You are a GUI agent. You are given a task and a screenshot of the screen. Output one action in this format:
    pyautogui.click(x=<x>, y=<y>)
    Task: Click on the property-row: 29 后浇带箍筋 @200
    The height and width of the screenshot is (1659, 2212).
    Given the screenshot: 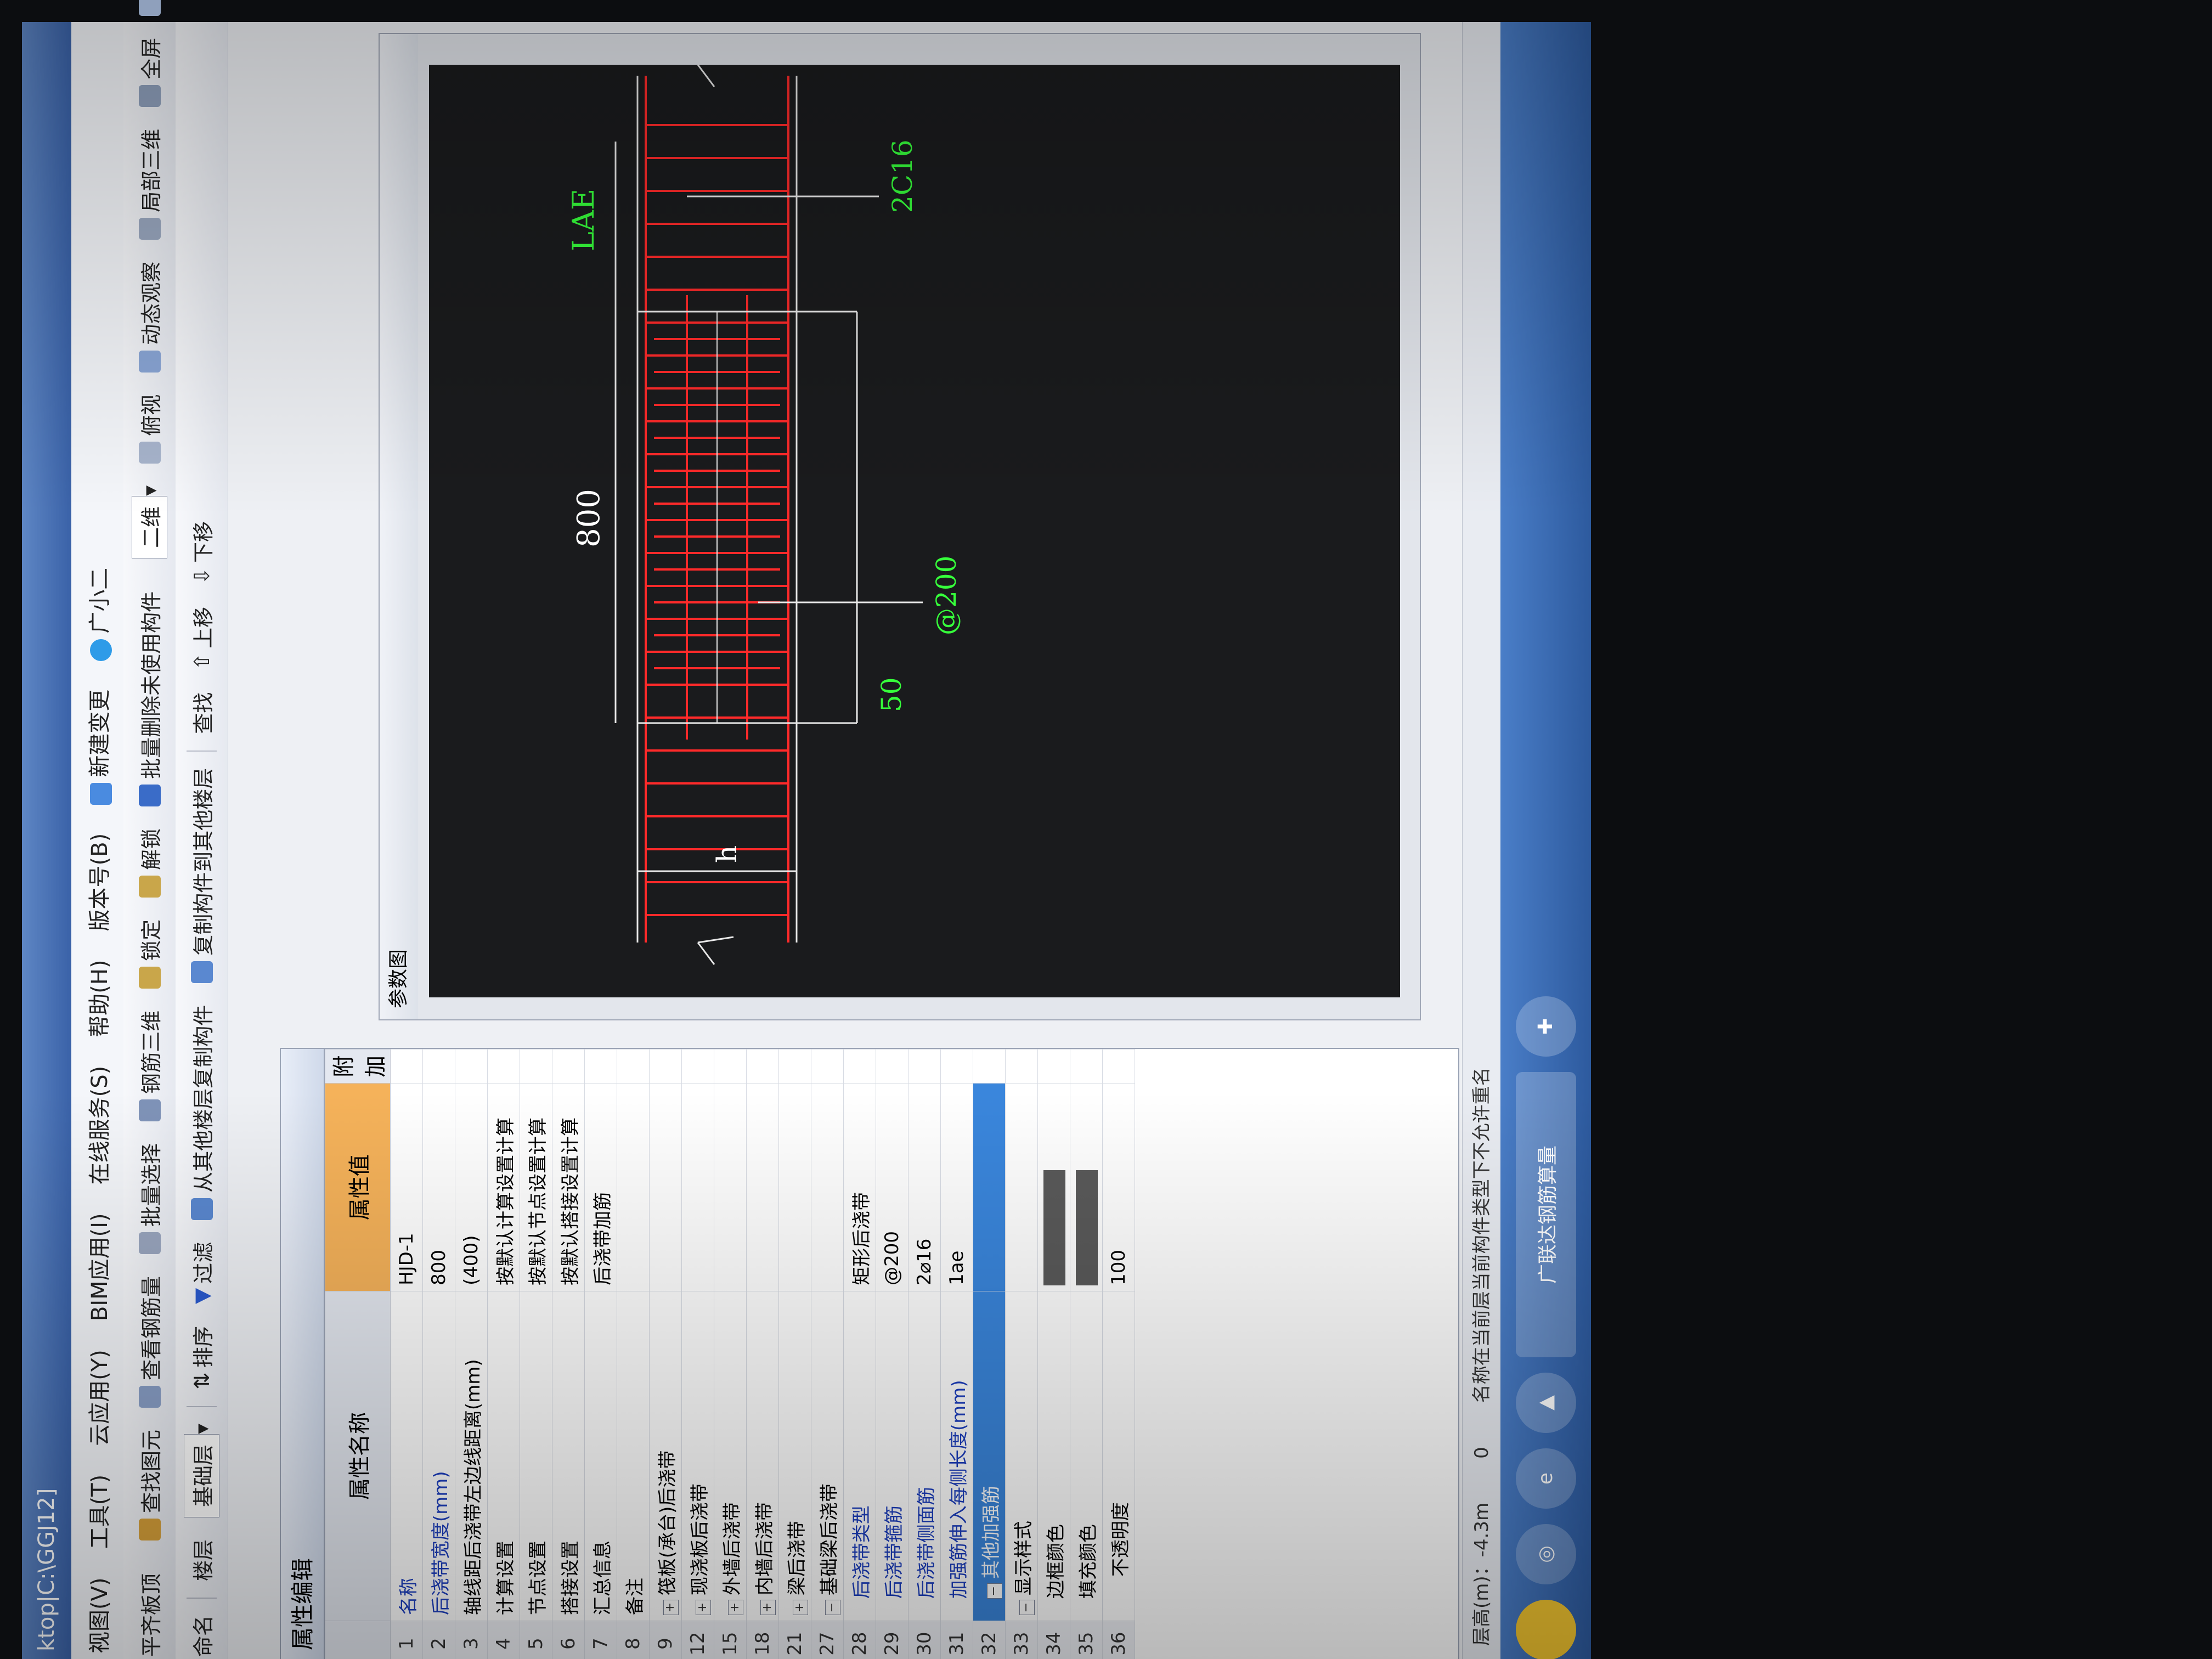 What is the action you would take?
    pyautogui.click(x=892, y=1354)
    